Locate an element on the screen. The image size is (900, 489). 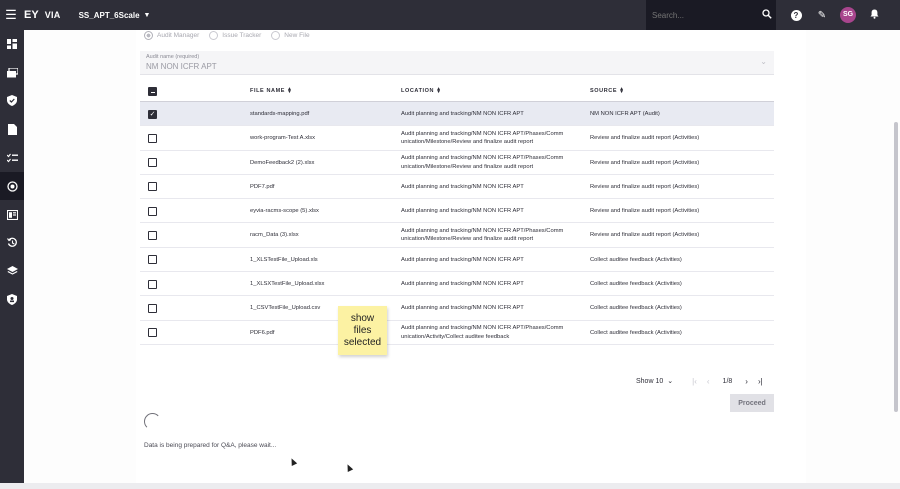
sidebar-item-layers is located at coordinates (12, 271).